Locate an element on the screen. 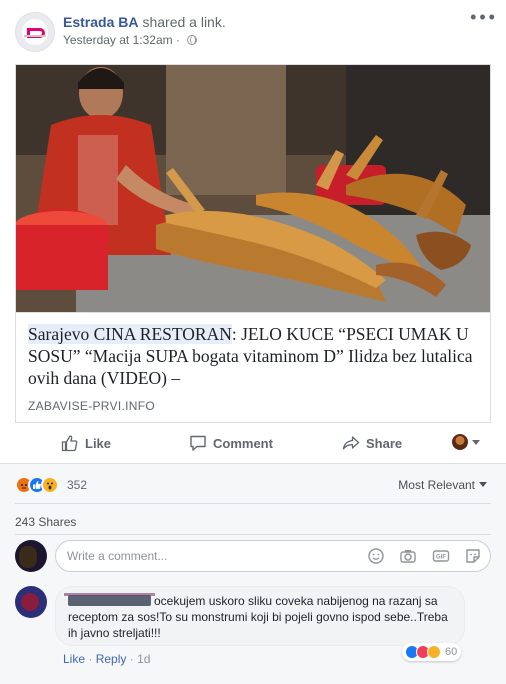 The image size is (506, 684). gif-icon: GIF is located at coordinates (441, 556).